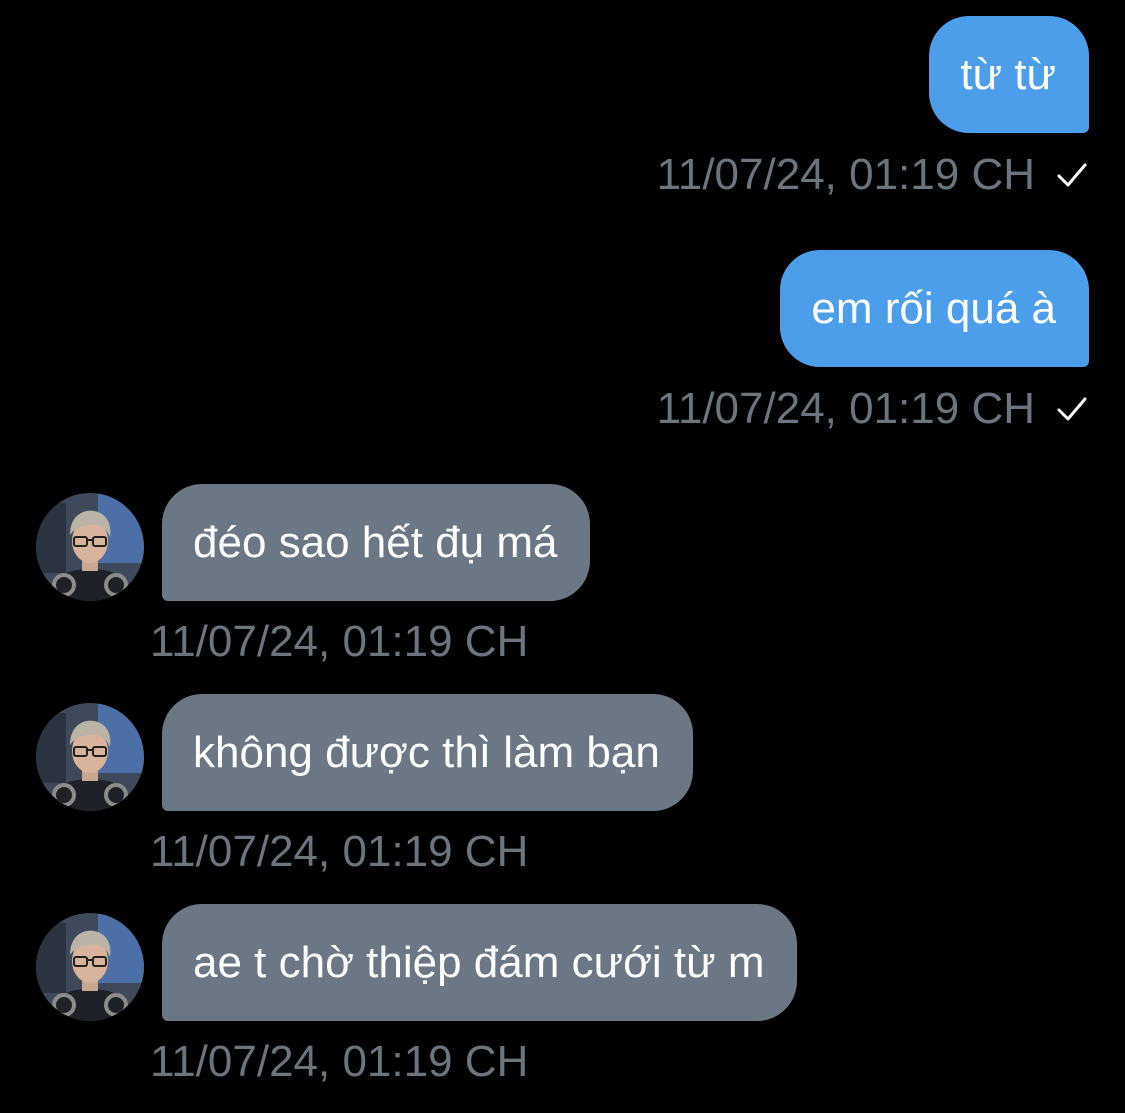 The height and width of the screenshot is (1113, 1125). I want to click on outgoing-message-bubble: từ từ, so click(1009, 74).